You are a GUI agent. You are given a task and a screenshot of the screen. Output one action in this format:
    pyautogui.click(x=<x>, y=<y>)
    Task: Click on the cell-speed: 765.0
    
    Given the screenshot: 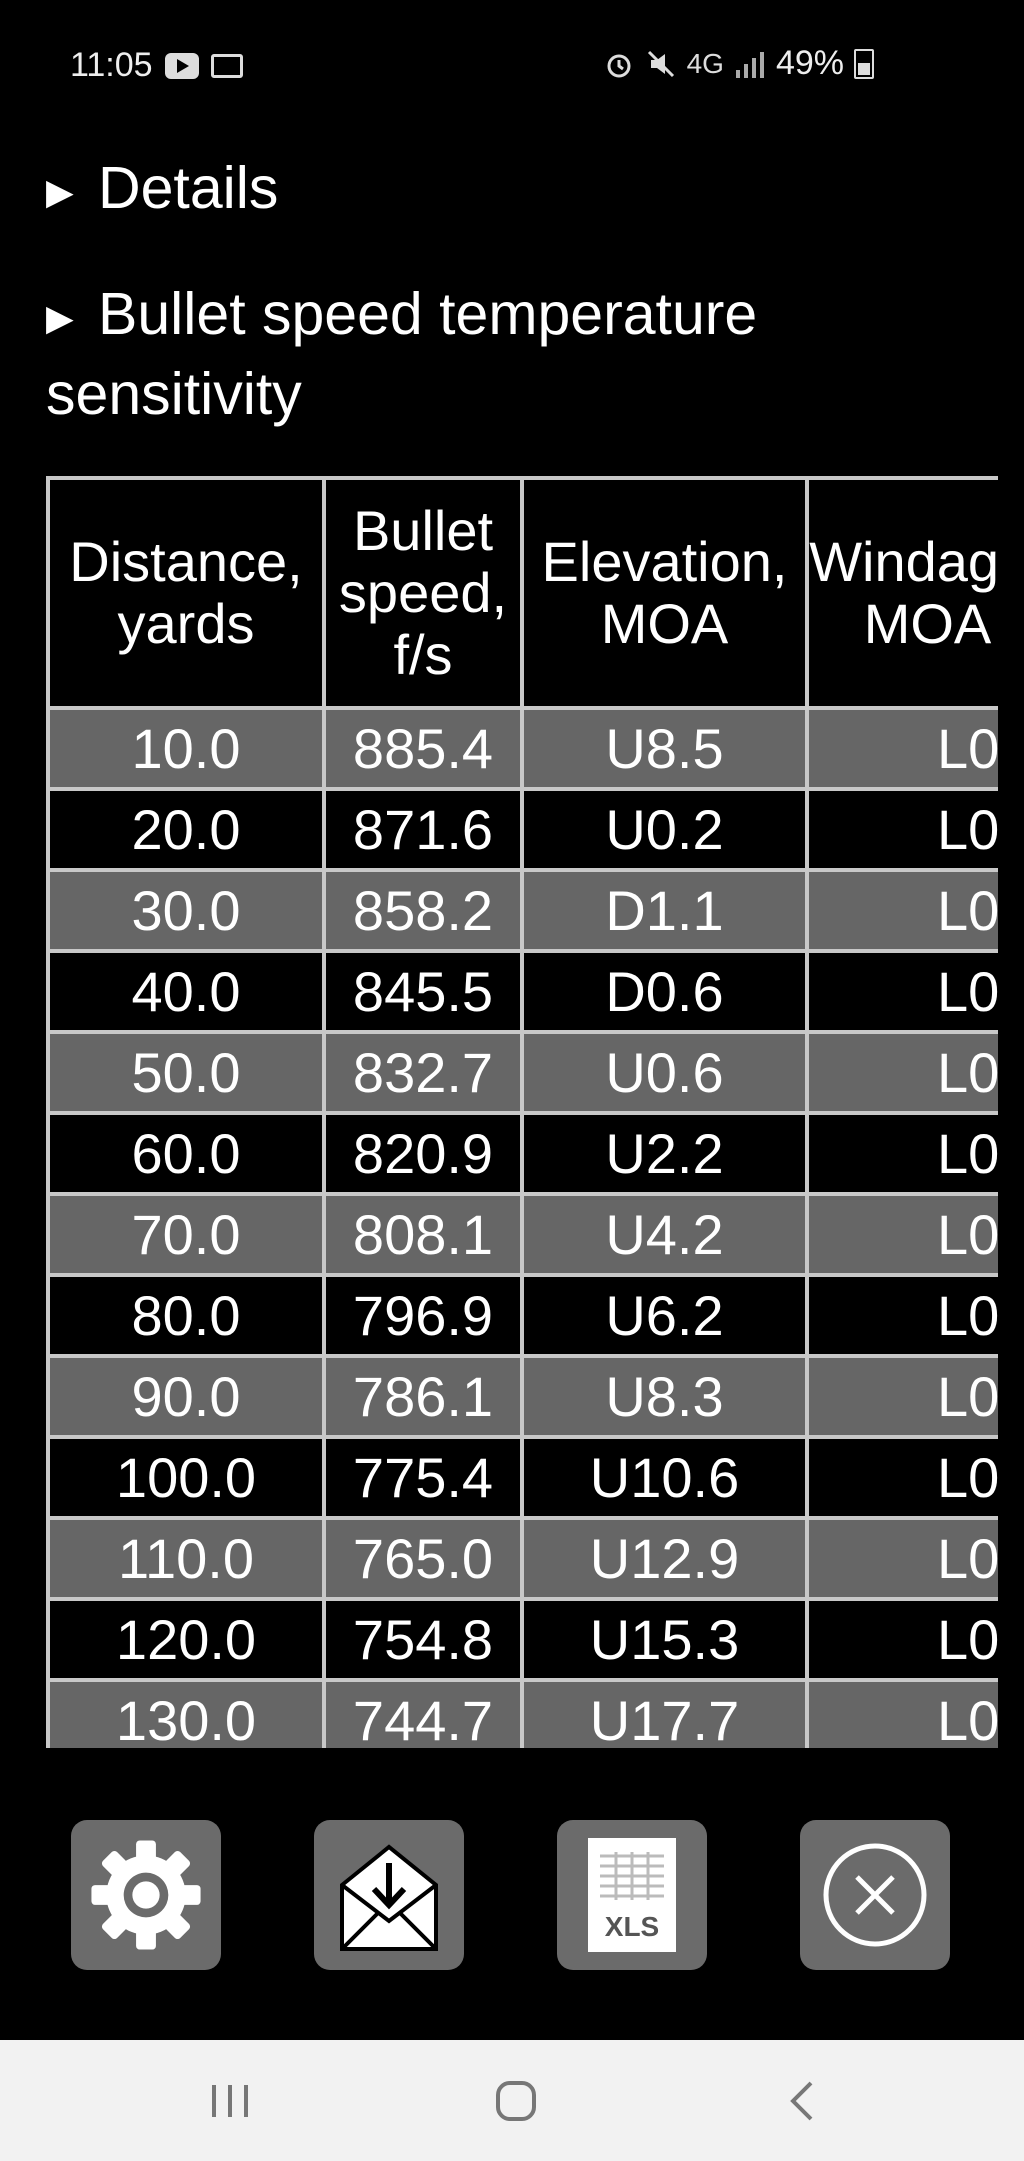 What is the action you would take?
    pyautogui.click(x=423, y=1558)
    